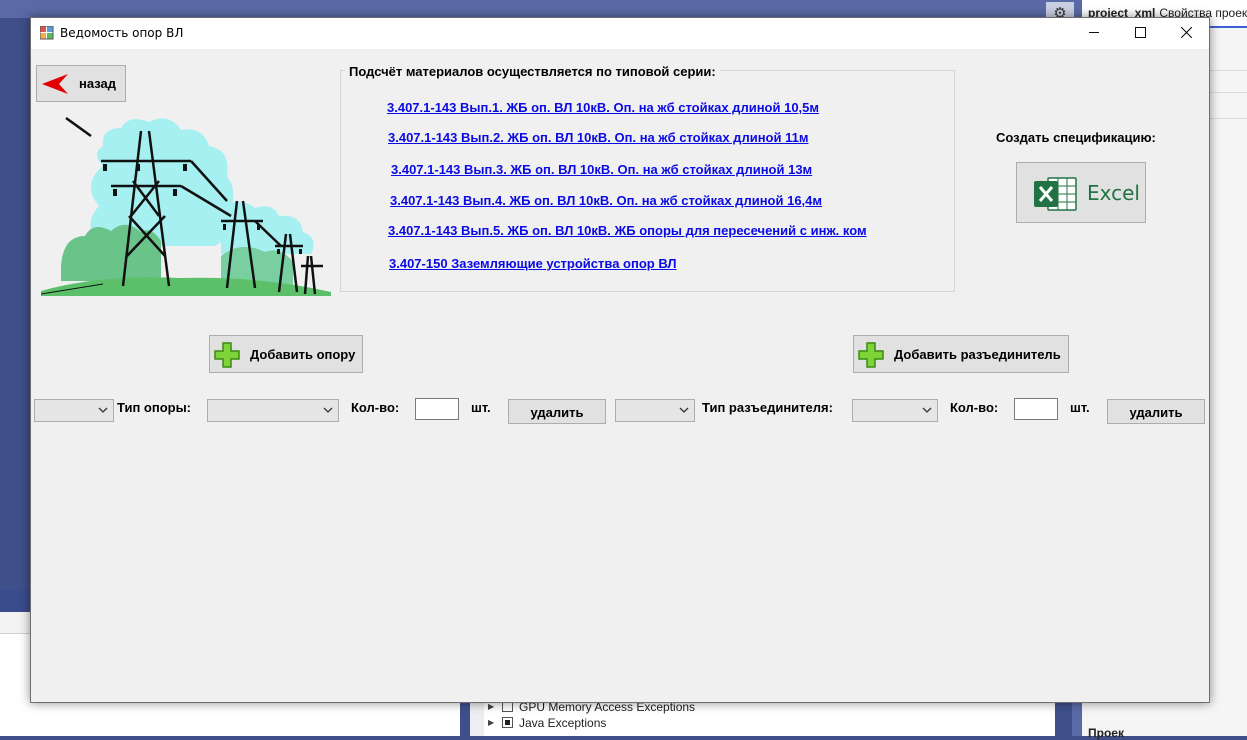  Describe the element at coordinates (1080, 407) in the screenshot. I see `disconnector-unit-label: шт.` at that location.